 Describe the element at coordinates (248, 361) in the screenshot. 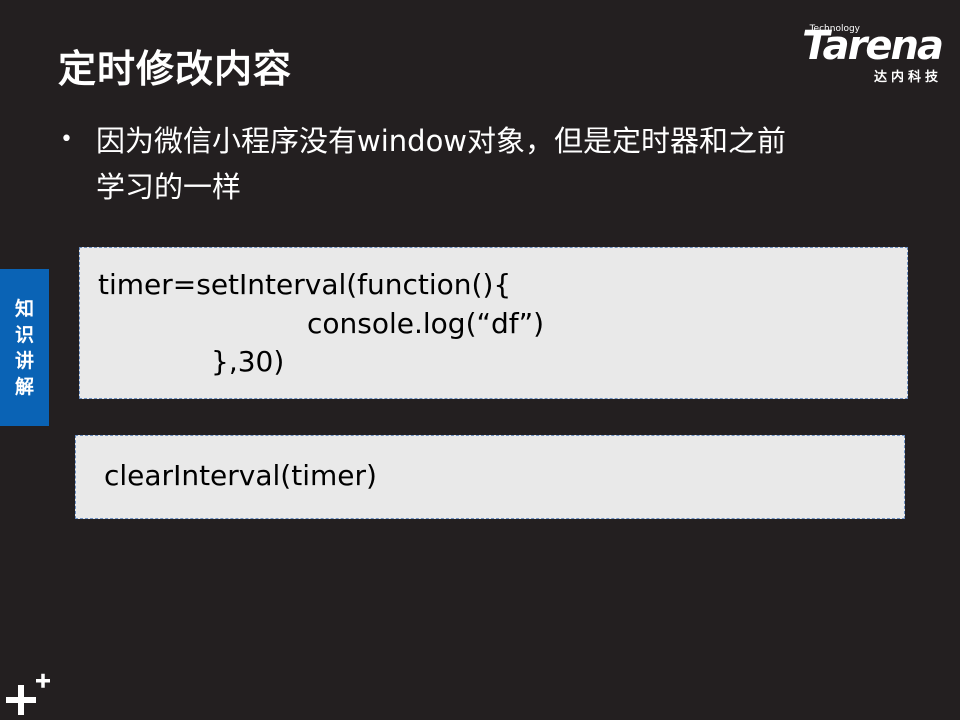

I see `code-line: },30)` at that location.